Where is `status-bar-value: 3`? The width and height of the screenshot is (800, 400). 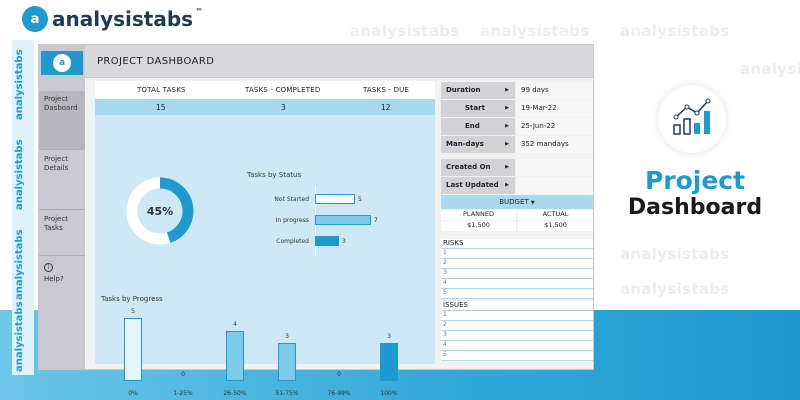
status-bar-value: 3 is located at coordinates (344, 241).